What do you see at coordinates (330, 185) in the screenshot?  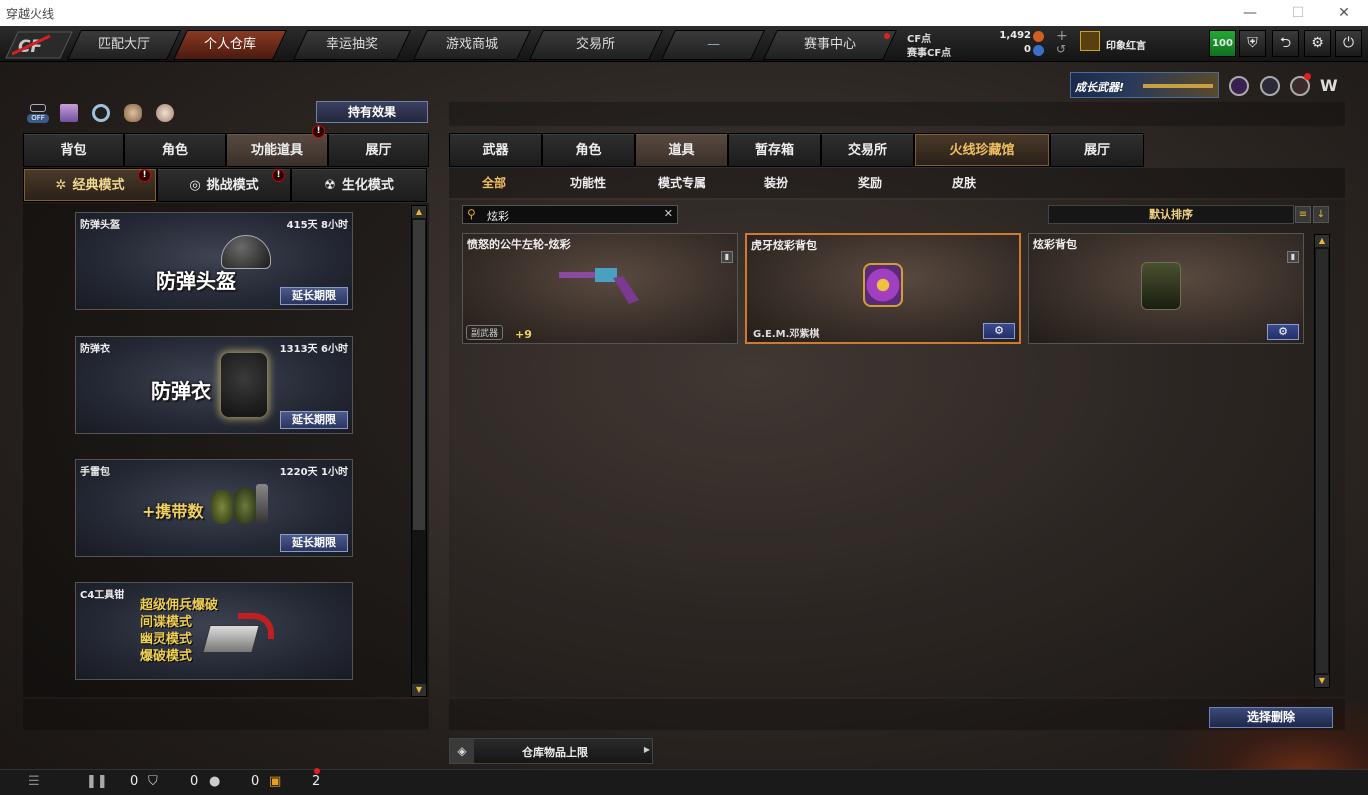 I see `zombie-mode-icon: ☢` at bounding box center [330, 185].